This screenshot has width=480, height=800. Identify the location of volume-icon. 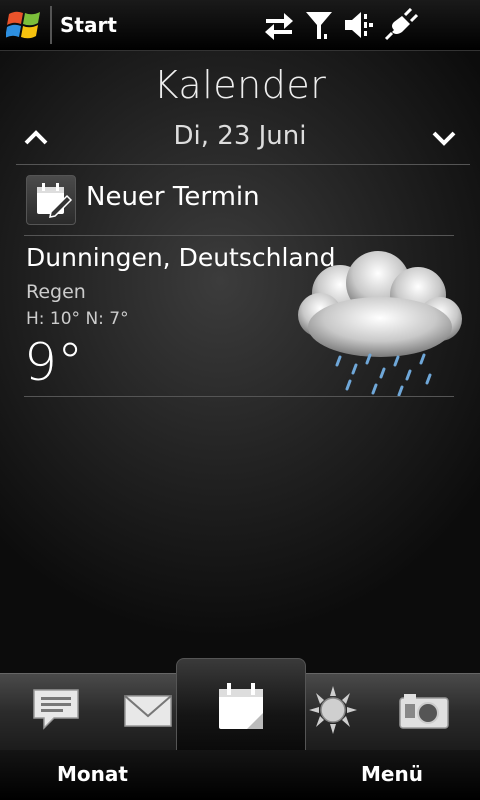
(359, 25).